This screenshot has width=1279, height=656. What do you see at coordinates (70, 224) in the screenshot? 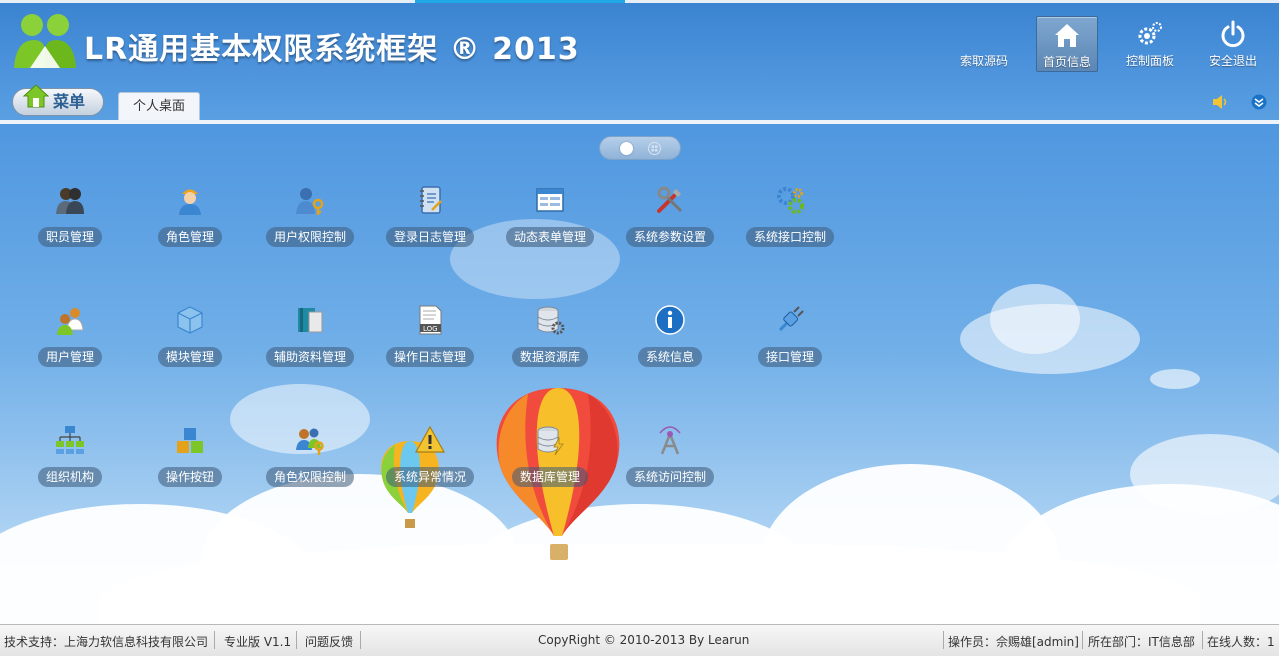
I see `desktop-app-item: 职员管理` at bounding box center [70, 224].